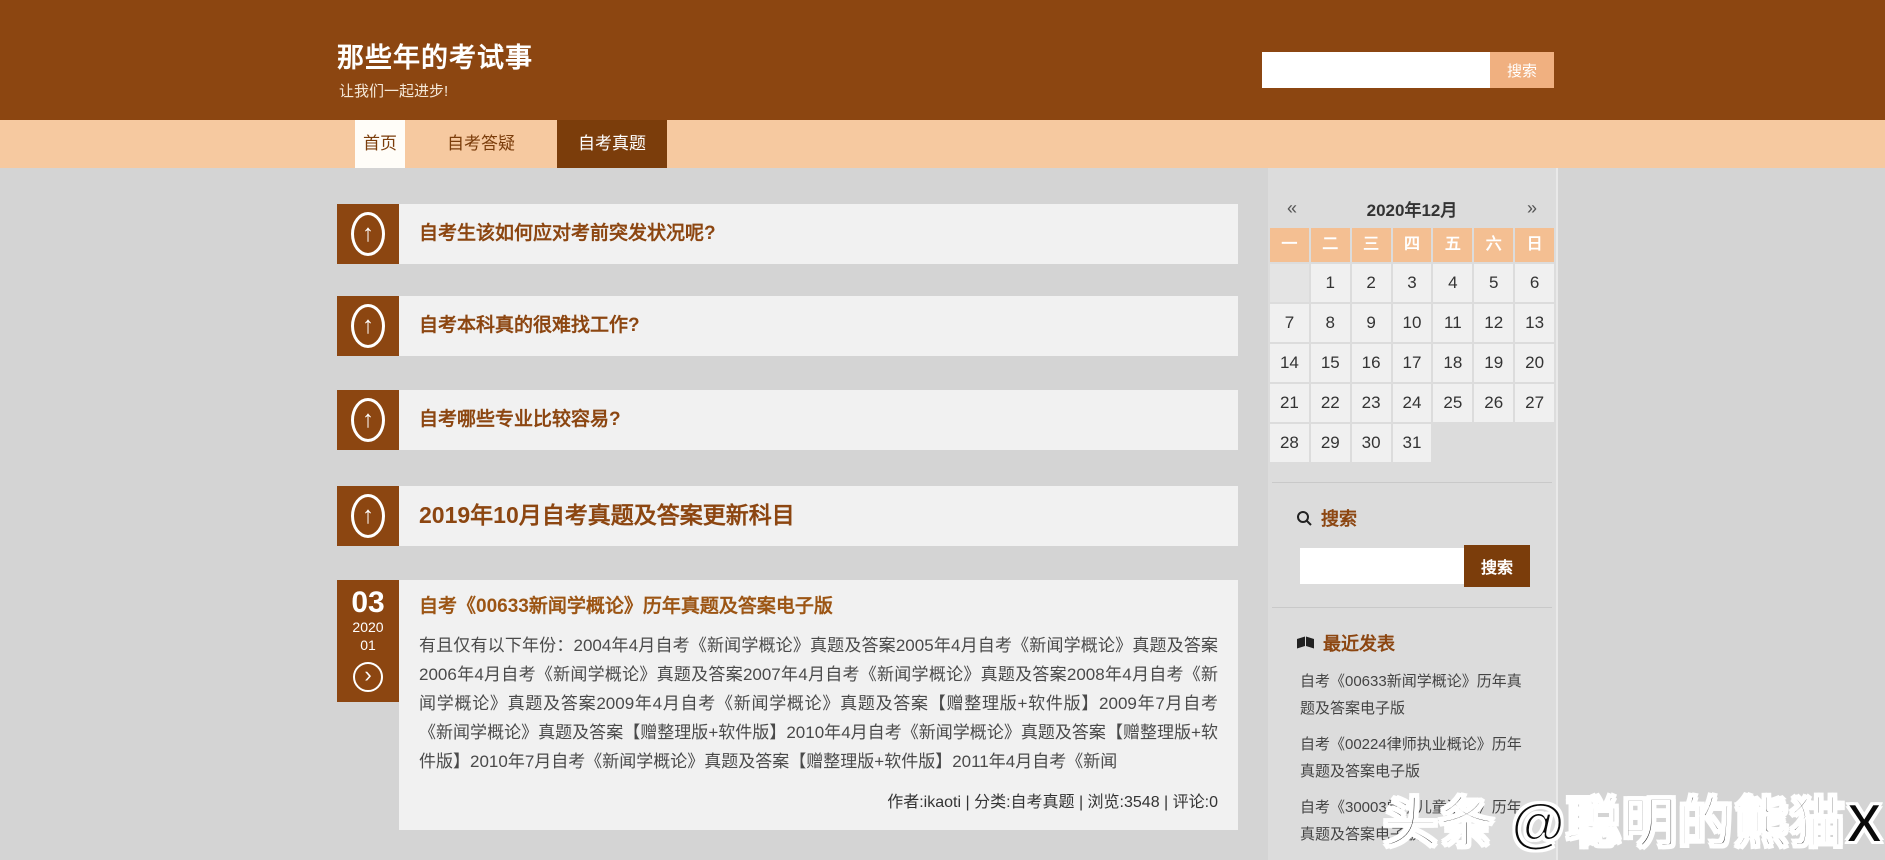  I want to click on sidebar-search-heading-label: 搜索, so click(1339, 519).